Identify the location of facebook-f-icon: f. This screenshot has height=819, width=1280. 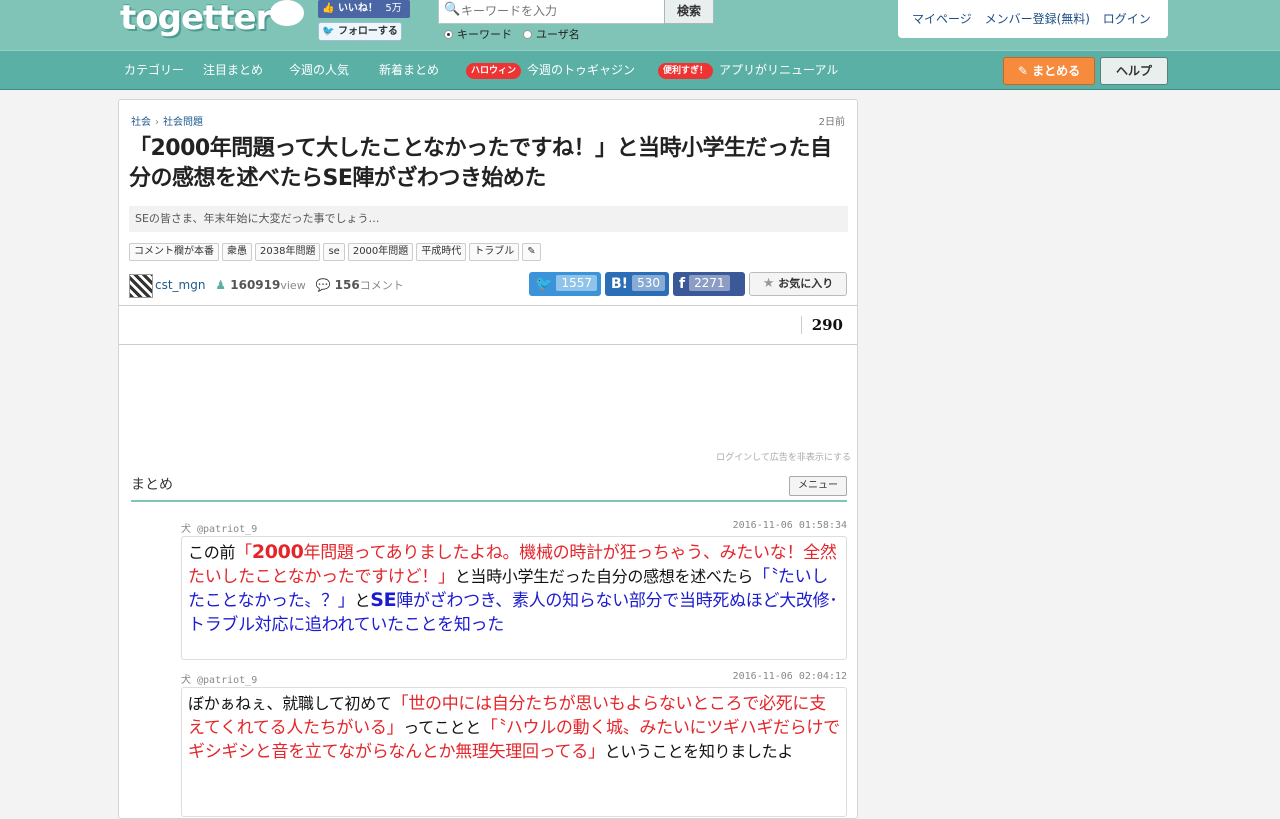
(682, 284).